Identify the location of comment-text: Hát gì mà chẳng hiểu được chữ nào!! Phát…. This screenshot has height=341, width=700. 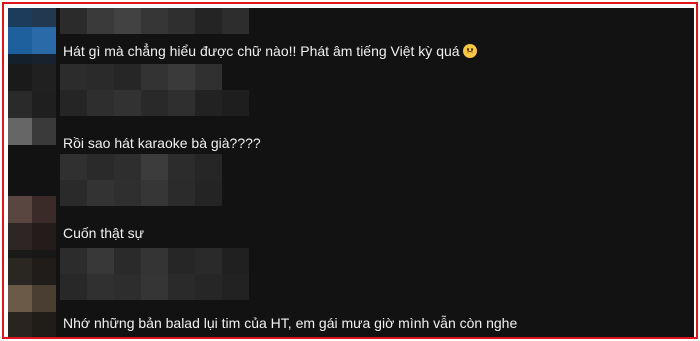
(270, 51).